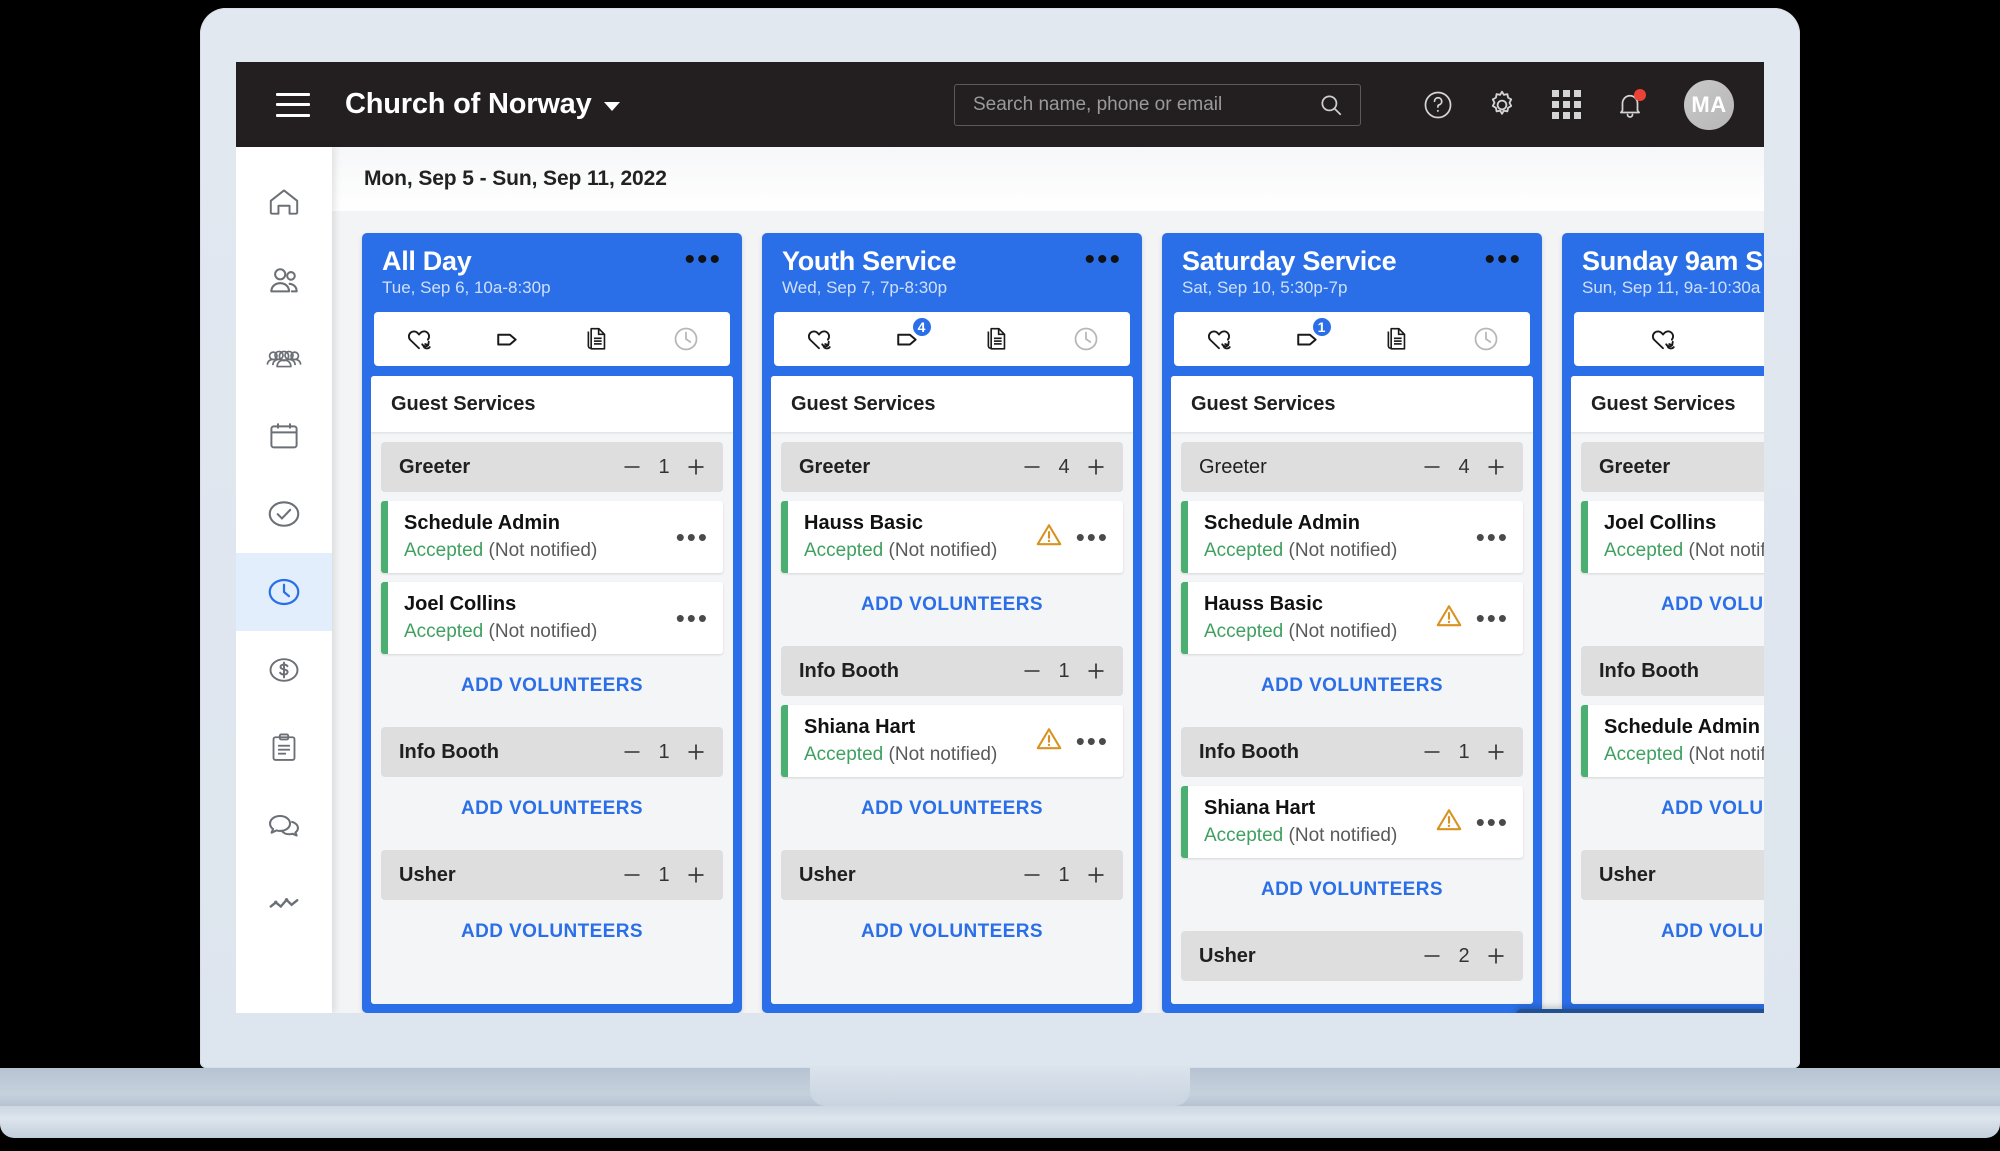  I want to click on volunteer-card: Joel Collins Accepted (Not notifie •••, so click(1672, 537).